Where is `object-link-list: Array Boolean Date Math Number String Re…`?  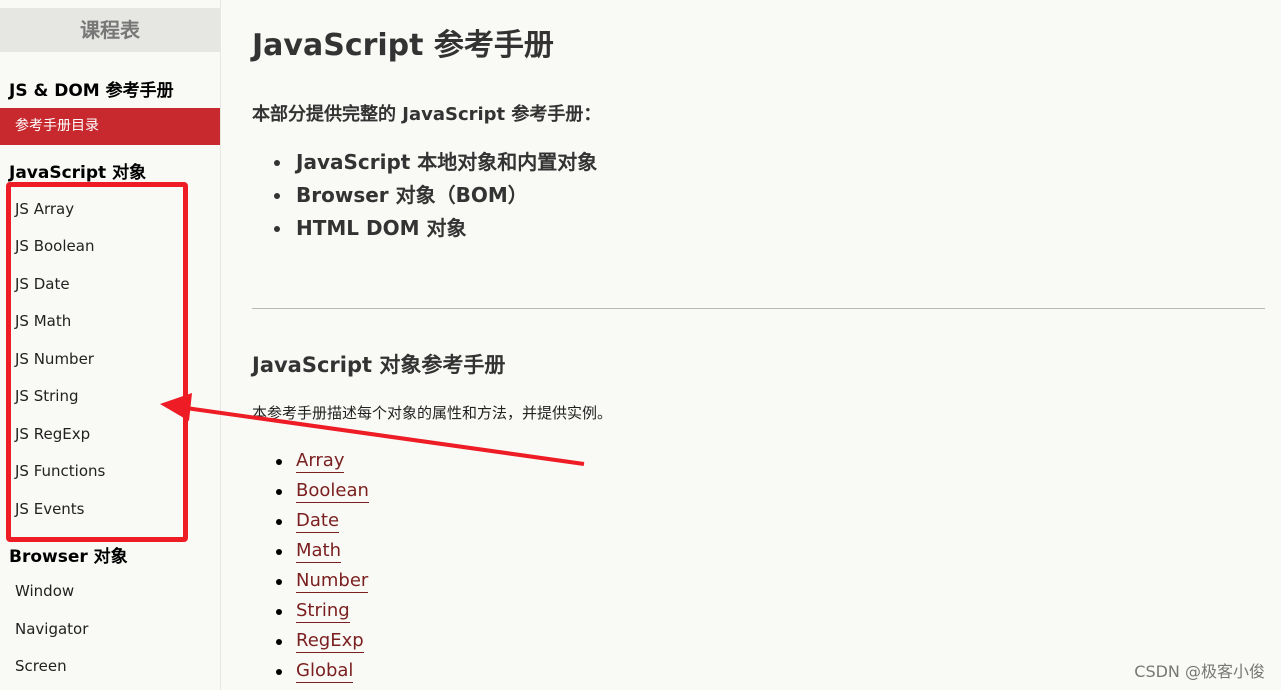 object-link-list: Array Boolean Date Math Number String Re… is located at coordinates (322, 568).